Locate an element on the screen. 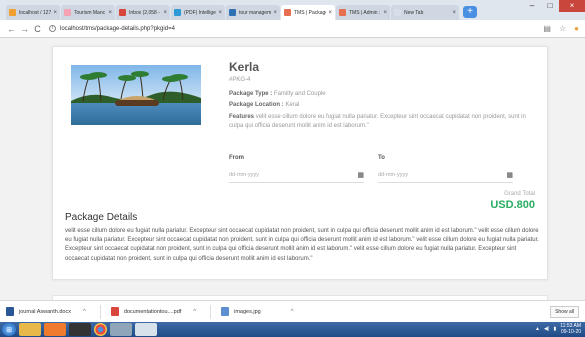 The height and width of the screenshot is (337, 585). package-type: Package Type : Familty and Couple is located at coordinates (277, 94).